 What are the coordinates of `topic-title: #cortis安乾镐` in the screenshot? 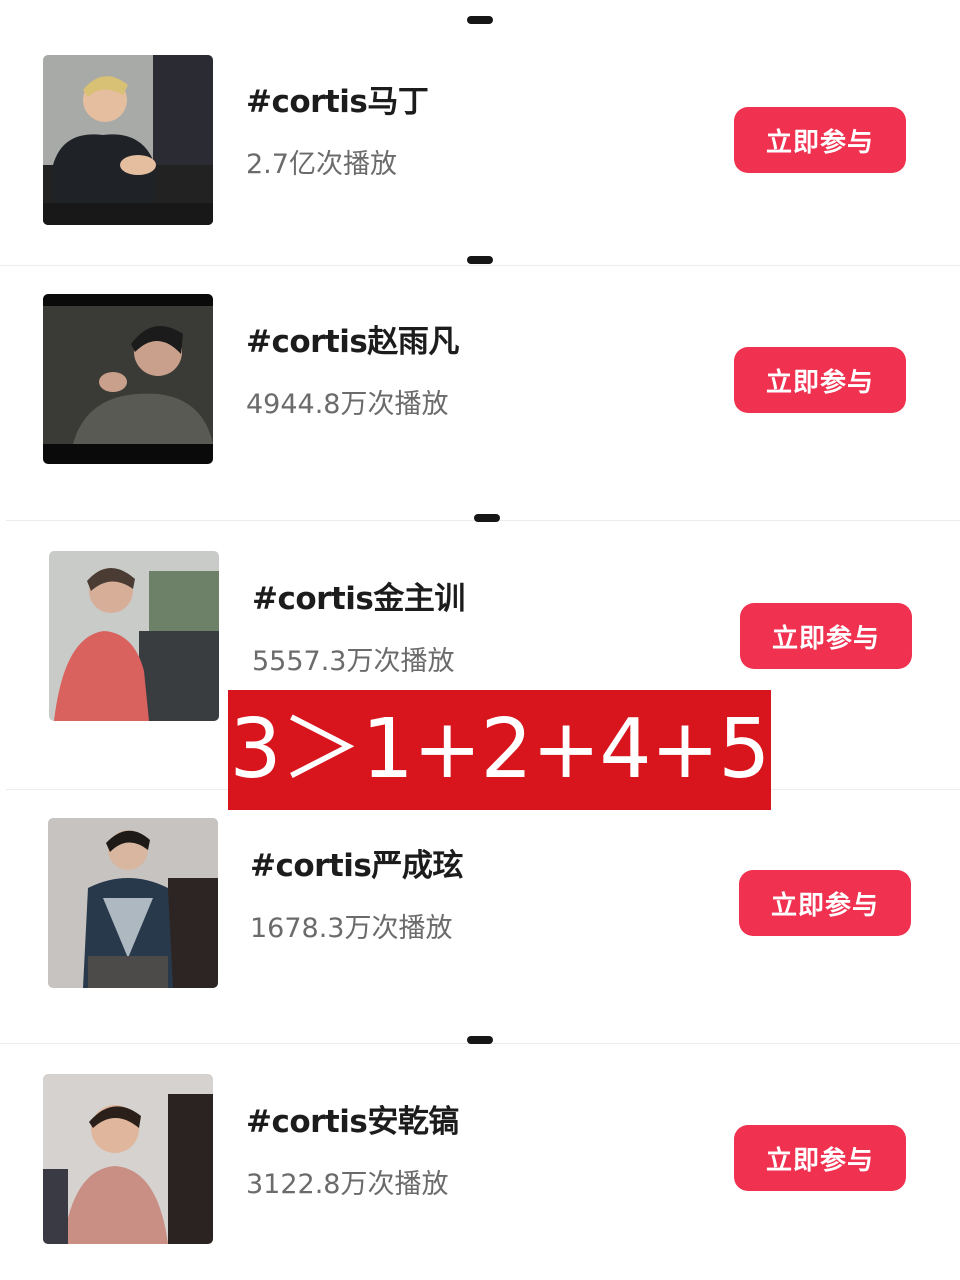 It's located at (352, 1118).